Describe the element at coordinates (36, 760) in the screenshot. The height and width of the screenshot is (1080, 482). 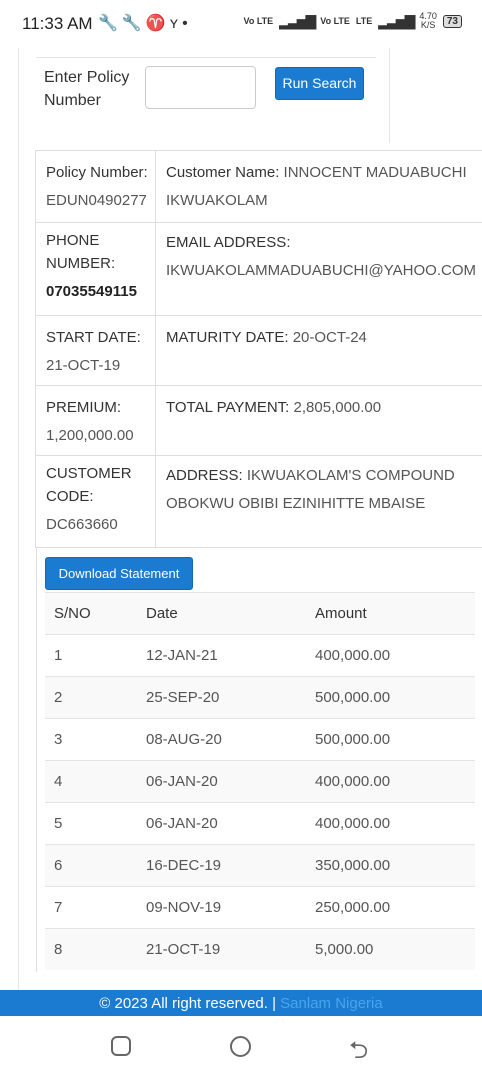
I see `table-border-left` at that location.